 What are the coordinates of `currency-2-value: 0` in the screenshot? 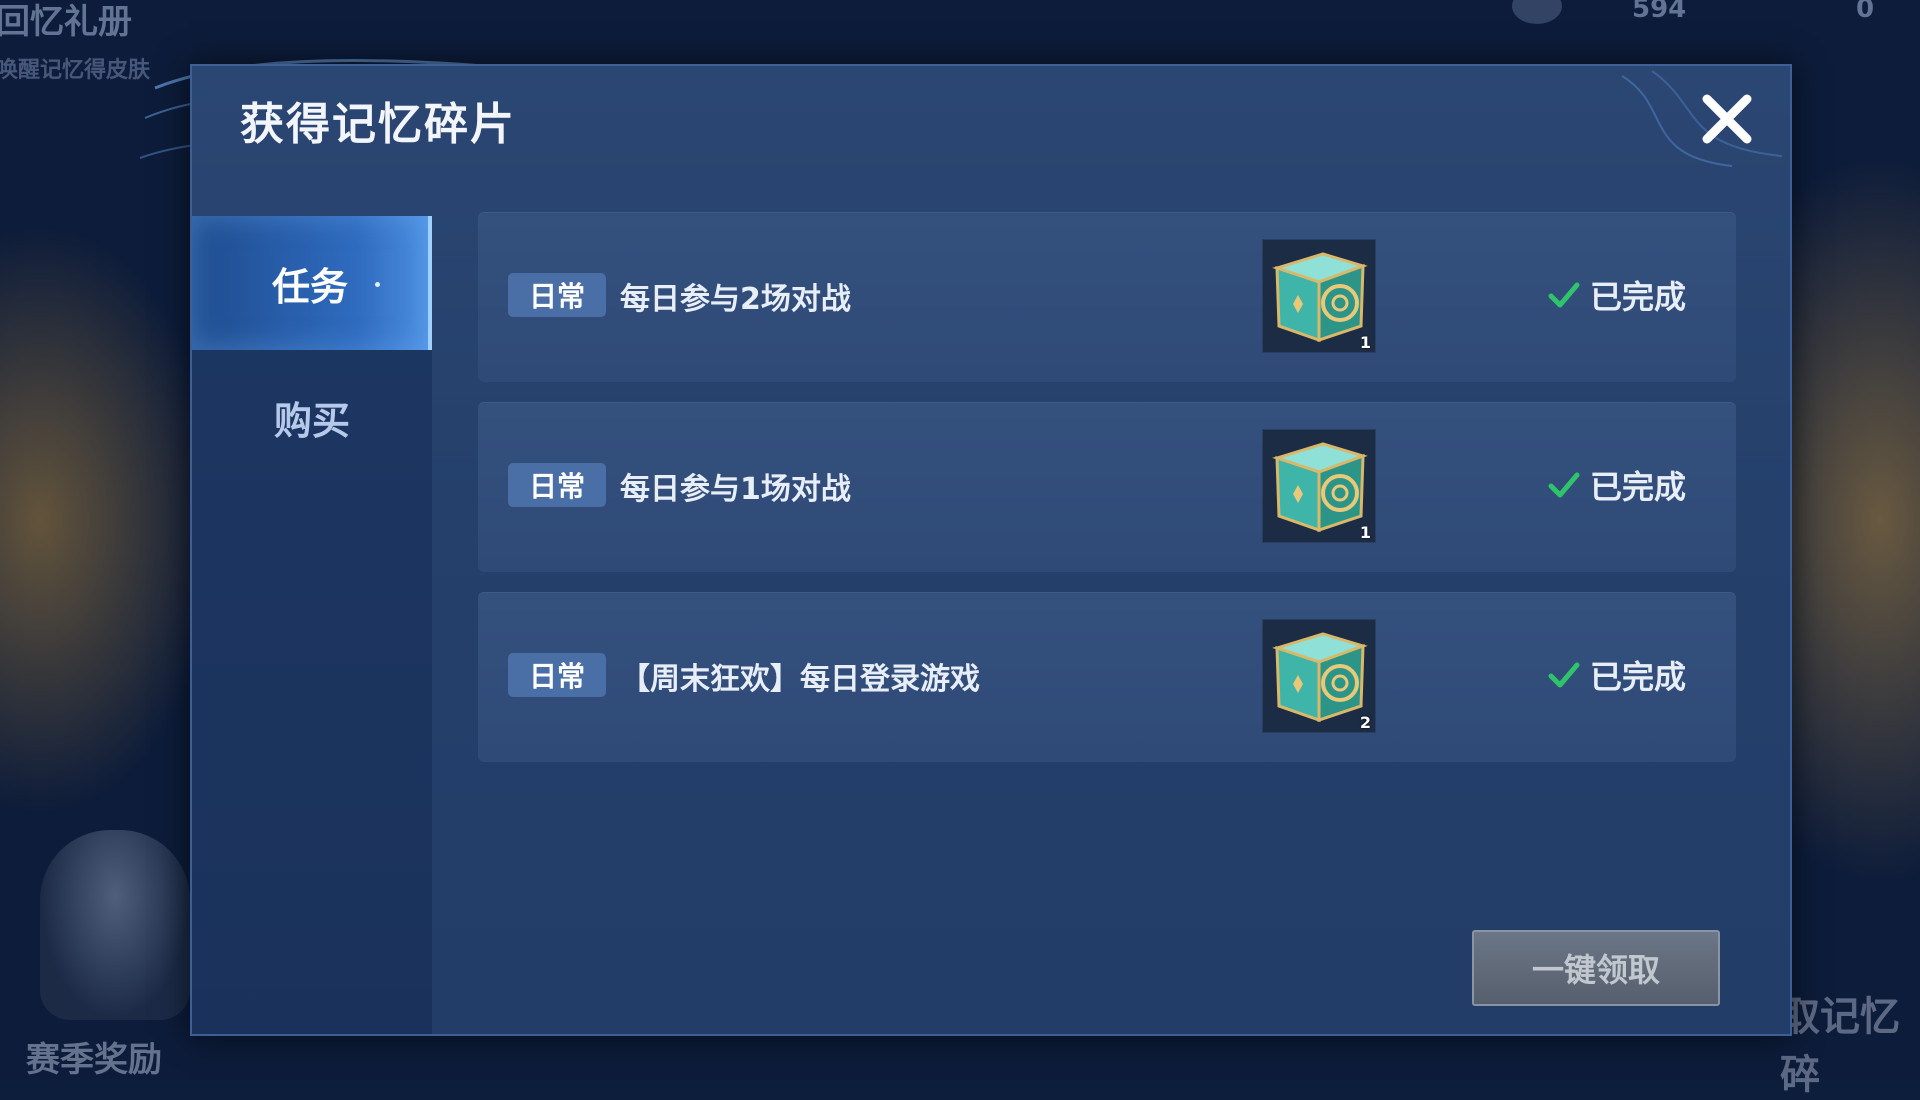 It's located at (1865, 12).